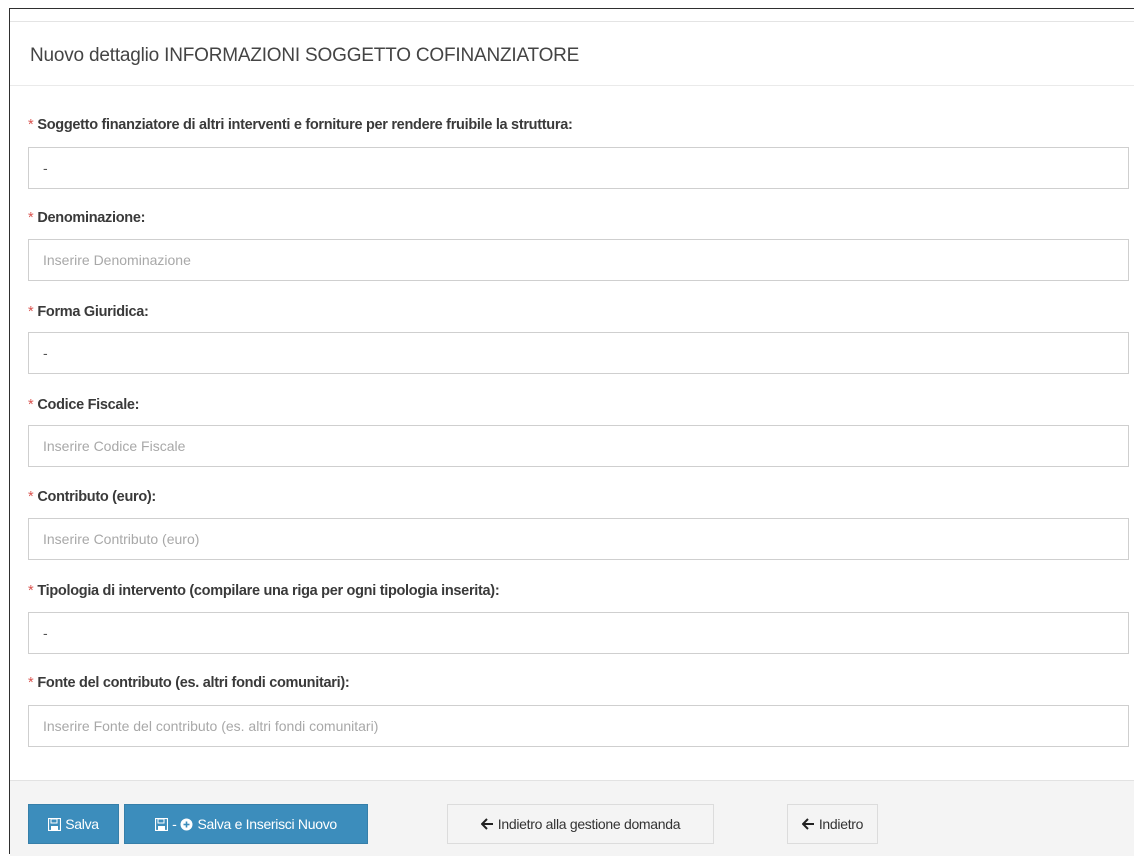 This screenshot has height=856, width=1136. Describe the element at coordinates (96, 497) in the screenshot. I see `field-label-text: Contributo (euro):` at that location.